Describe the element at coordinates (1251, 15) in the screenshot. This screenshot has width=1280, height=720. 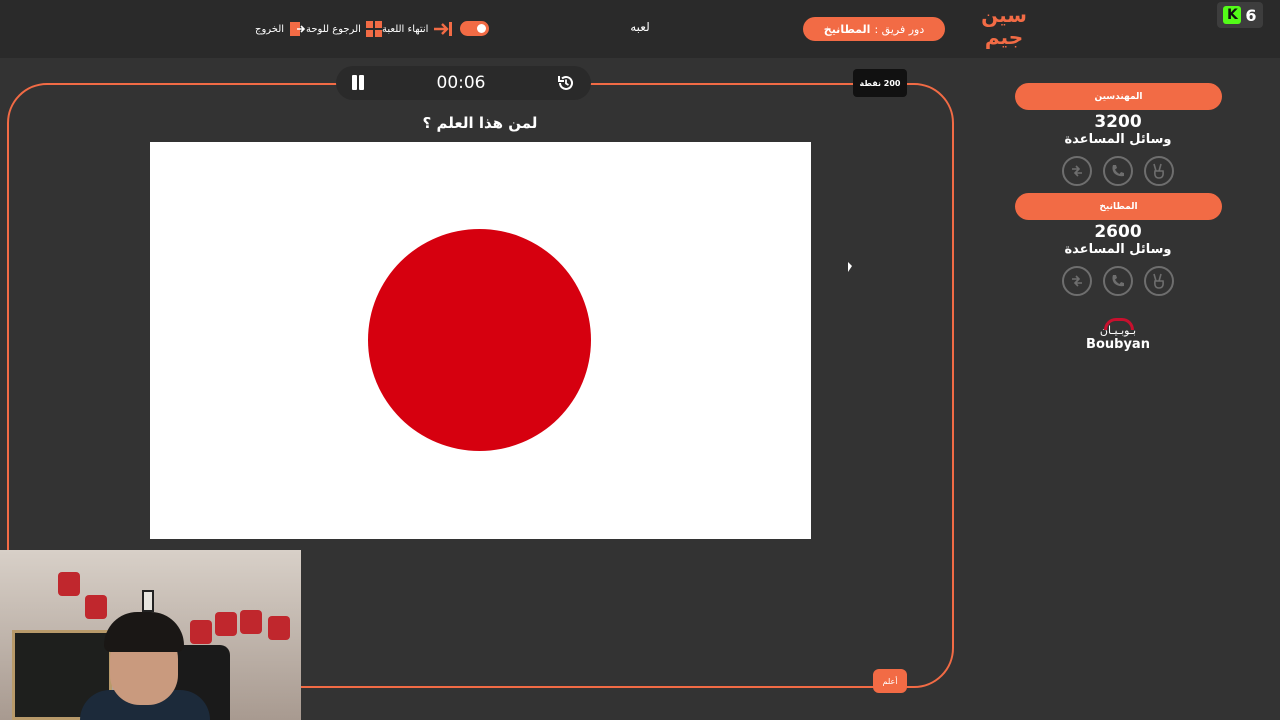
I see `viewer-count: 6` at that location.